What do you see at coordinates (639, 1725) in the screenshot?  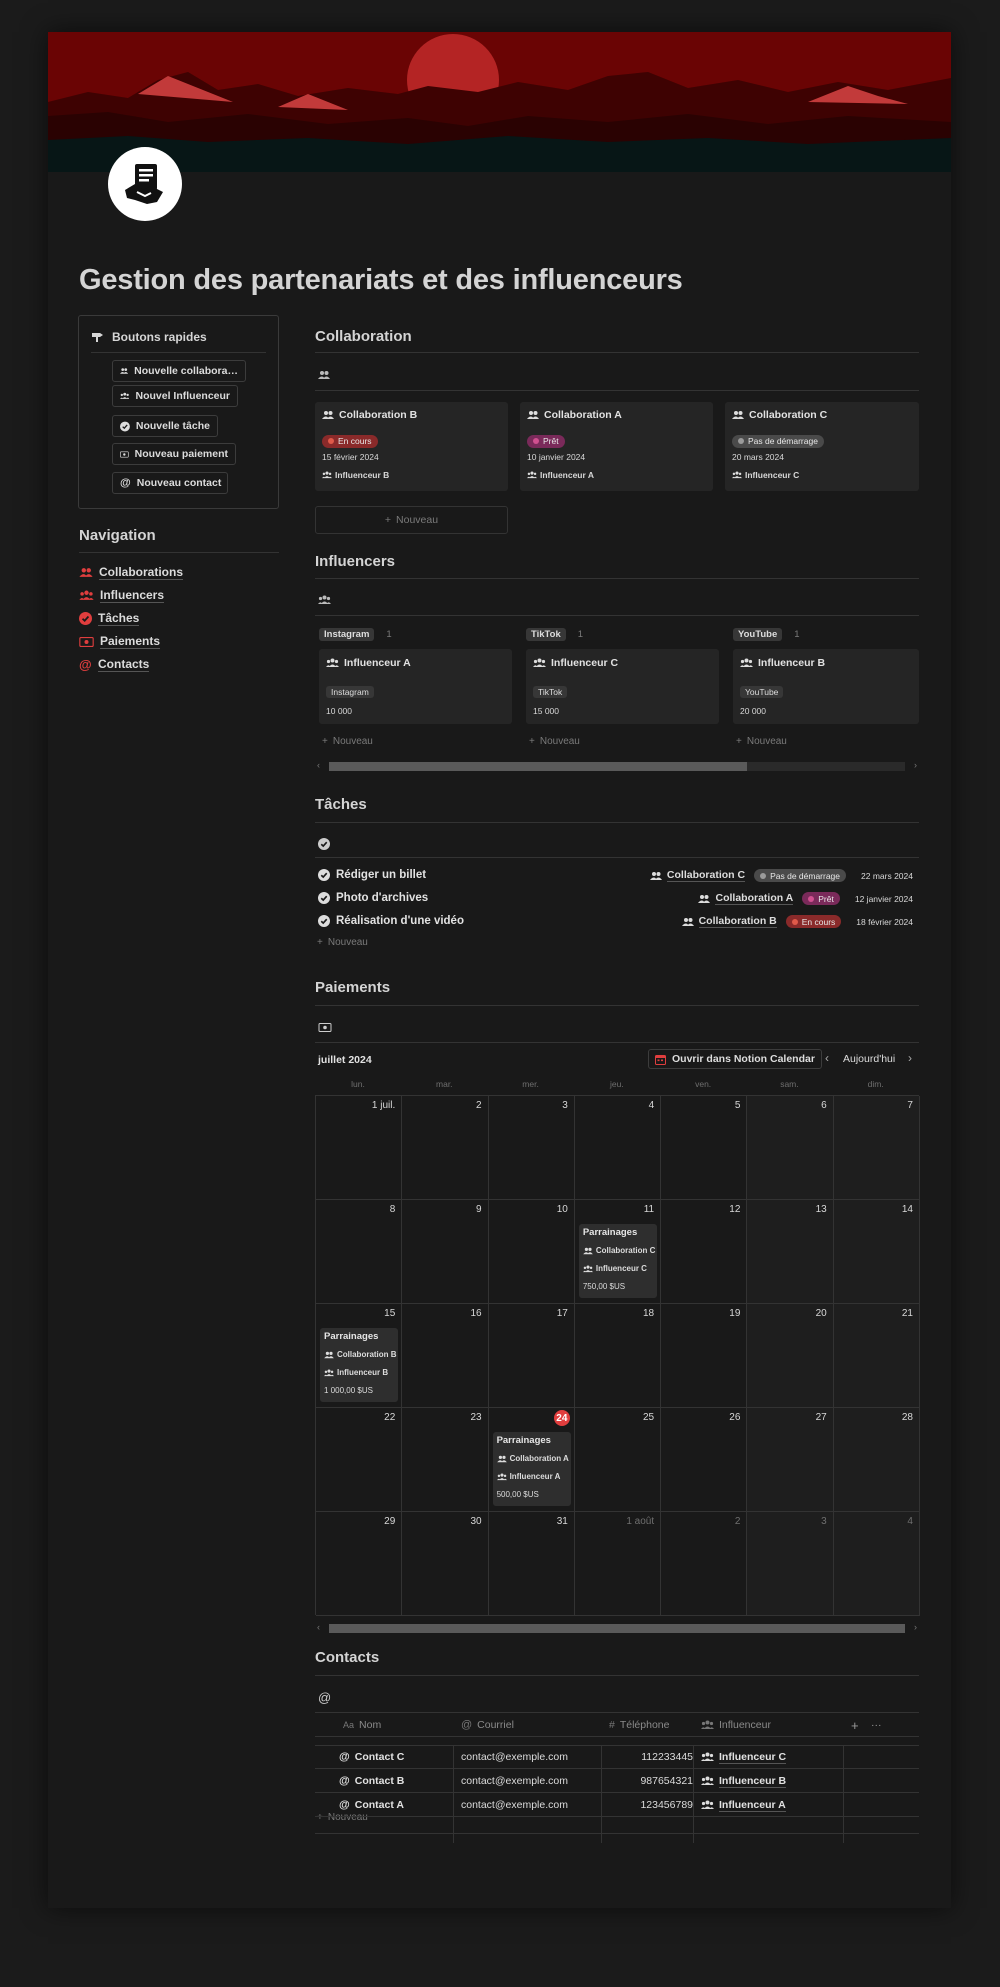 I see `column-header-phone: # Téléphone` at bounding box center [639, 1725].